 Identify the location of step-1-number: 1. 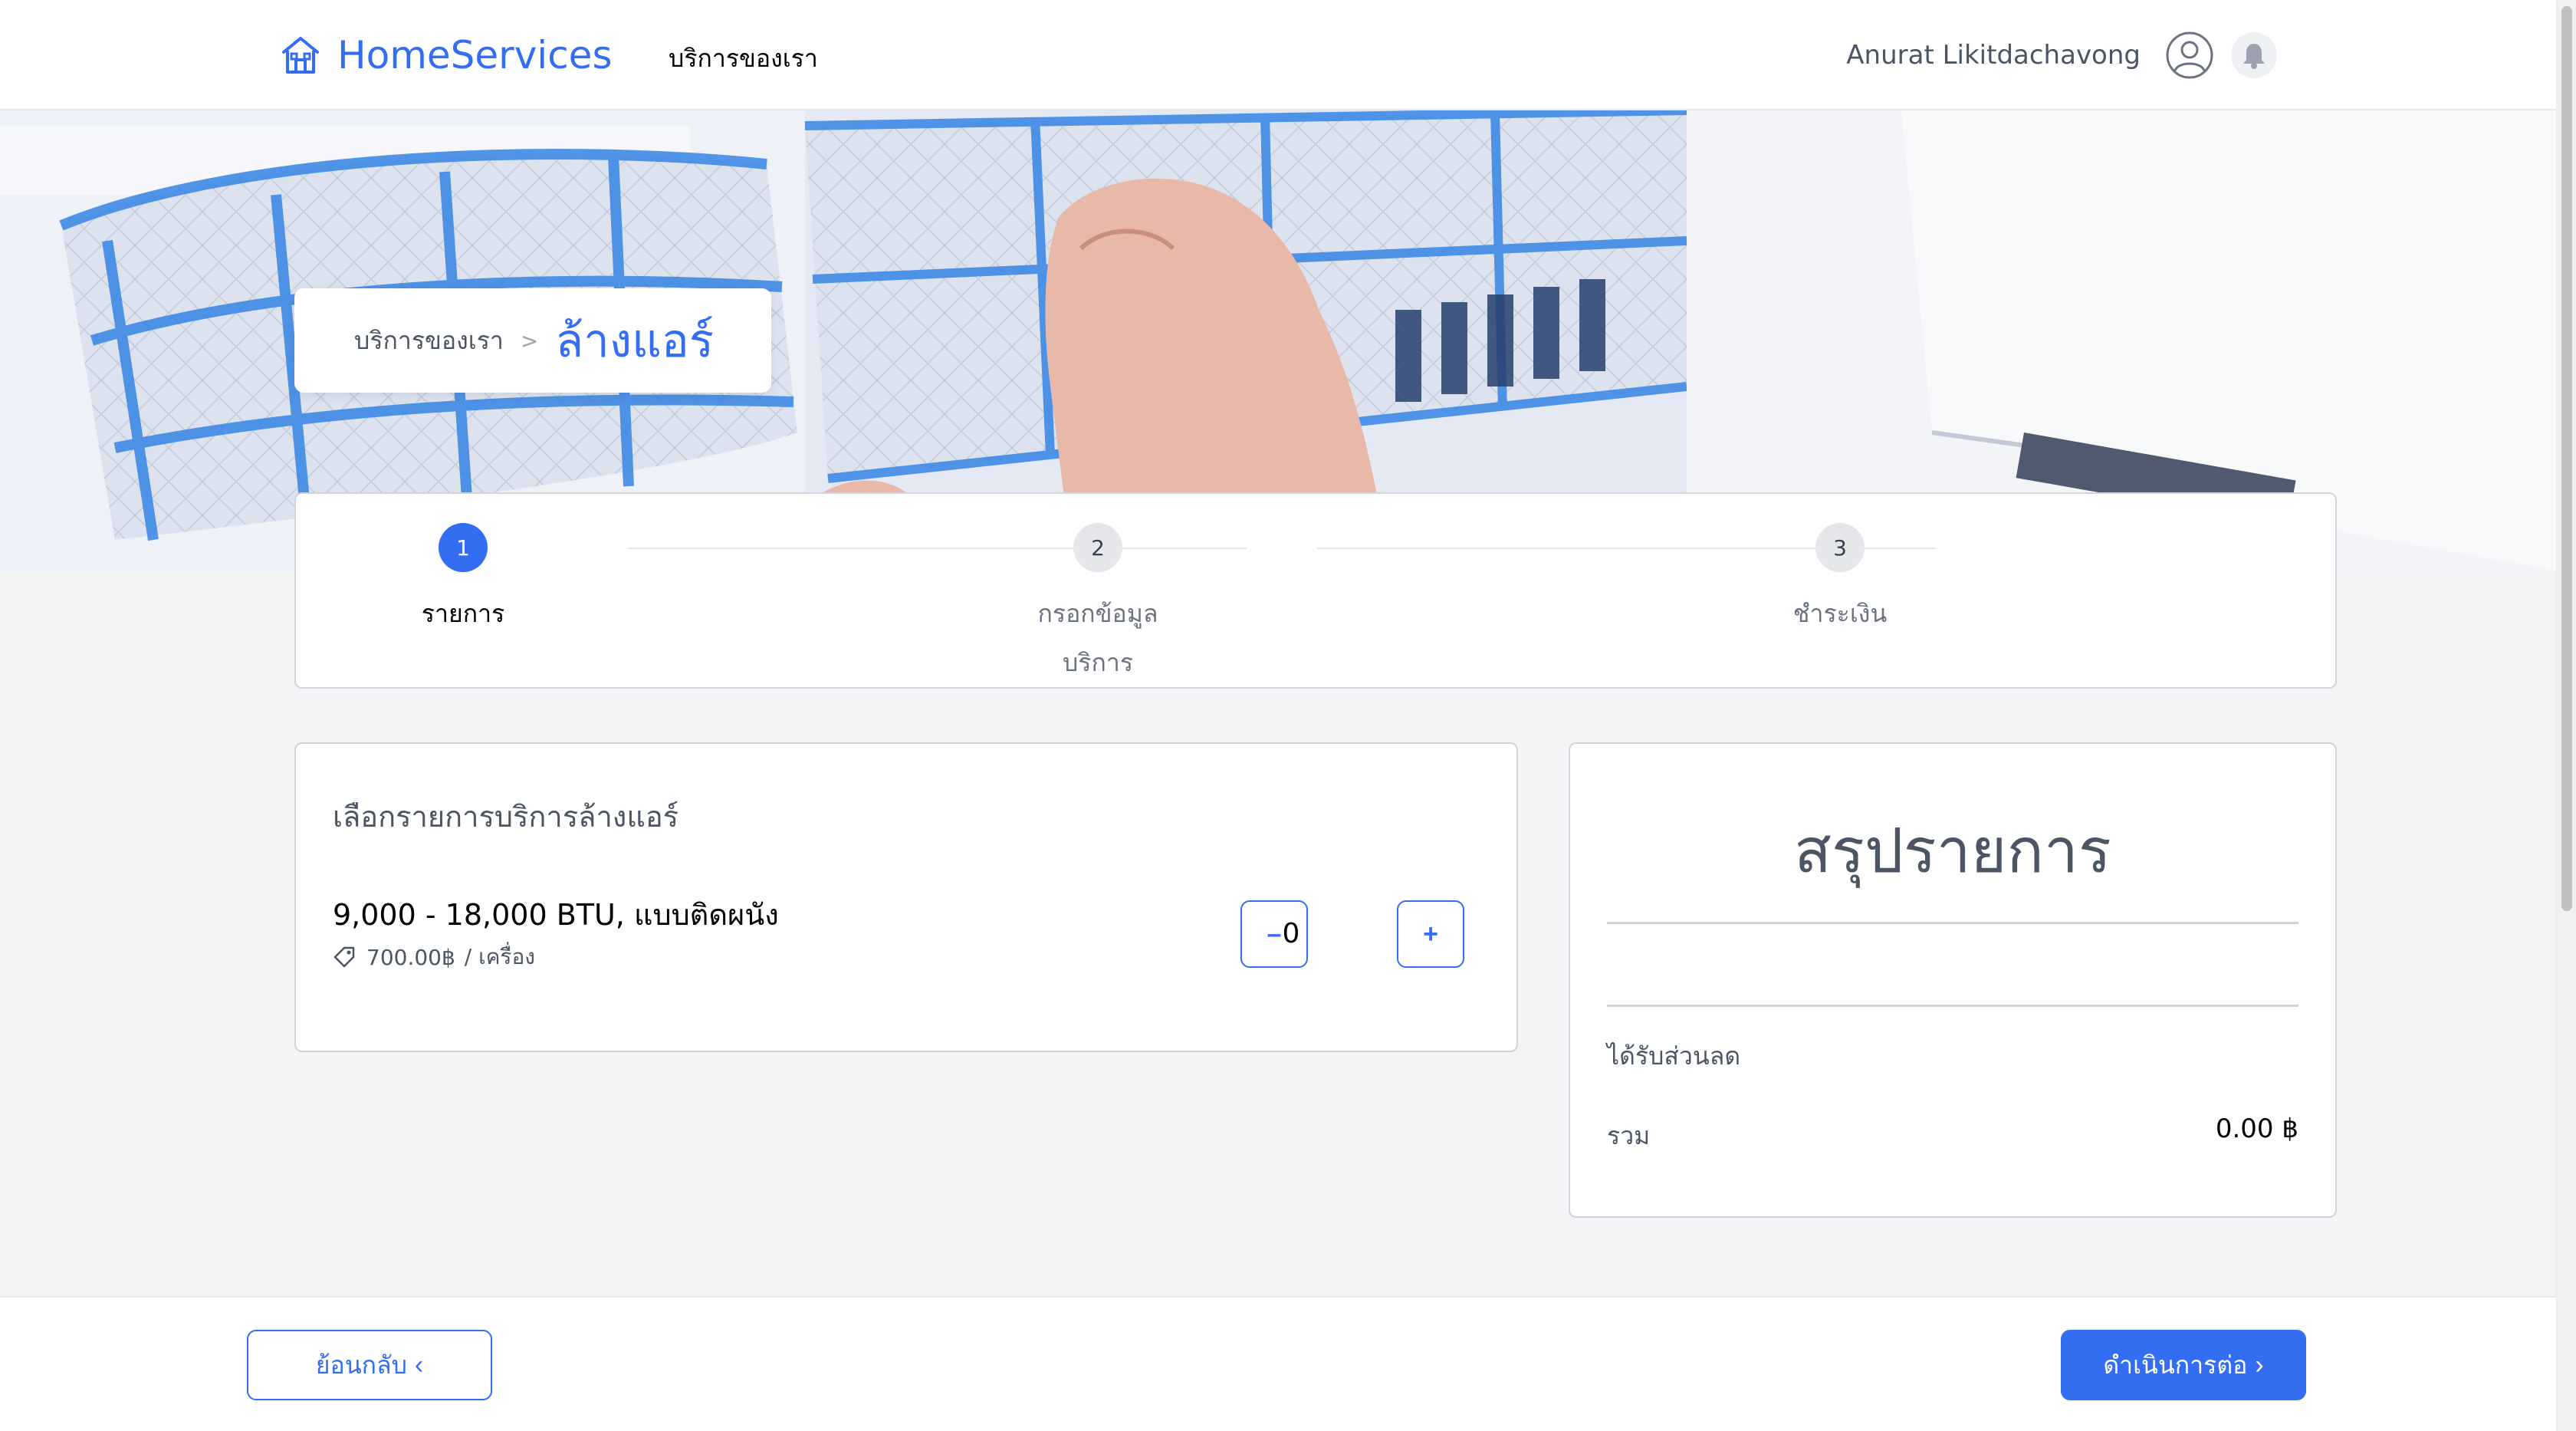
(464, 547).